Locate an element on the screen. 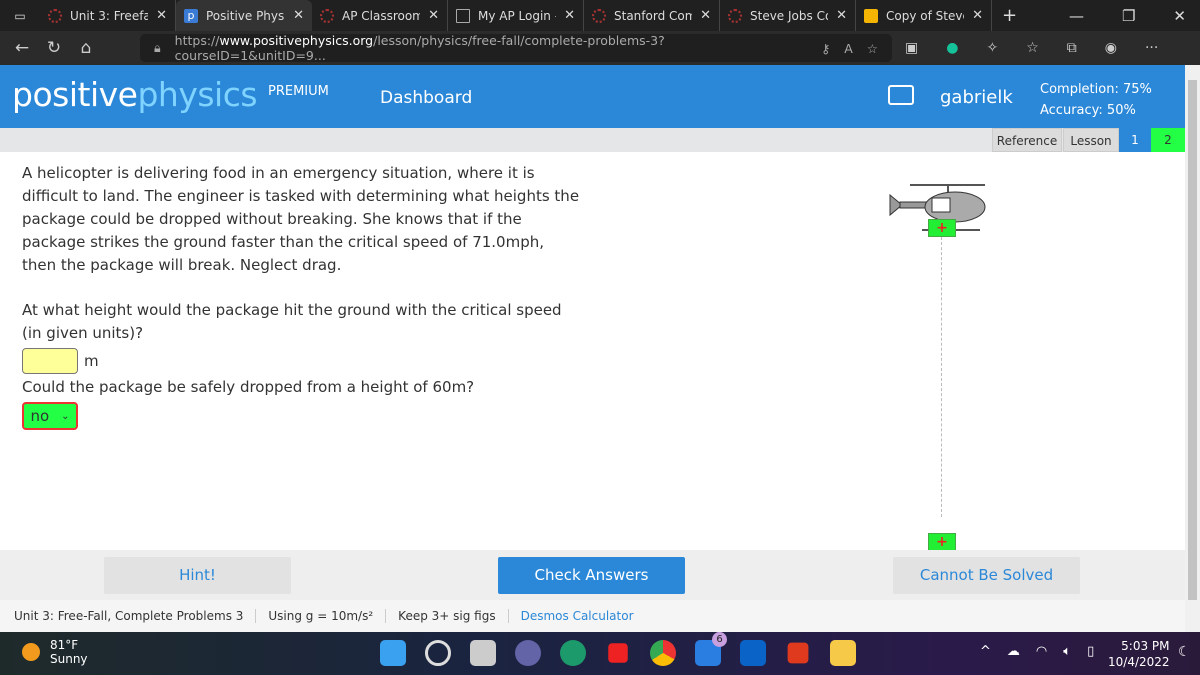  file-explorer-icon is located at coordinates (843, 653).